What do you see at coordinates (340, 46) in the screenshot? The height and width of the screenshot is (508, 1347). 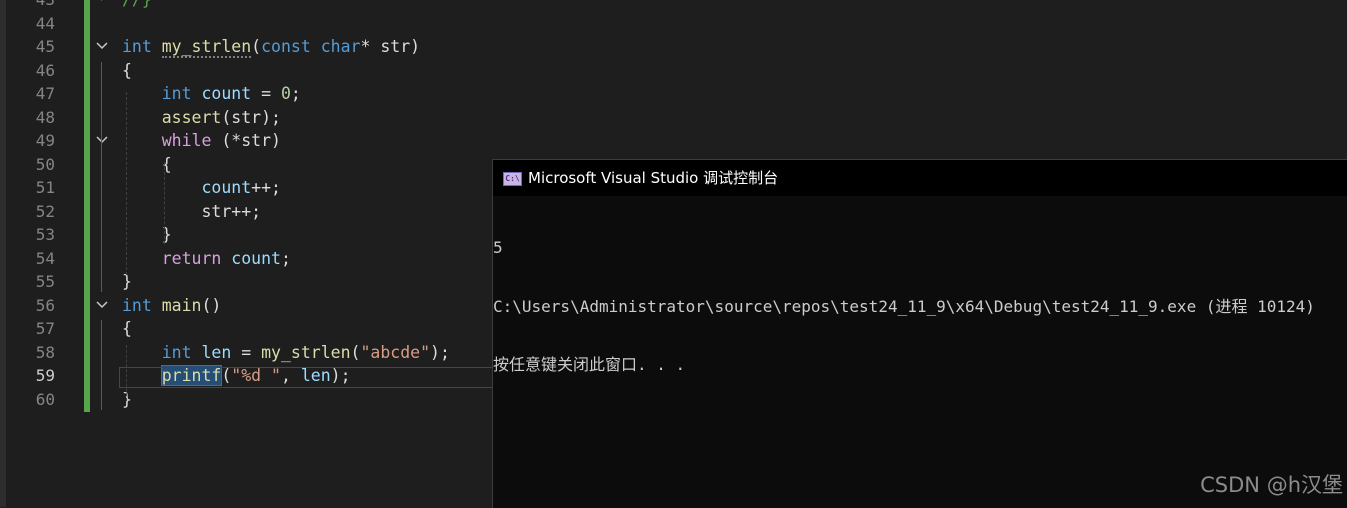 I see `code-token: char` at bounding box center [340, 46].